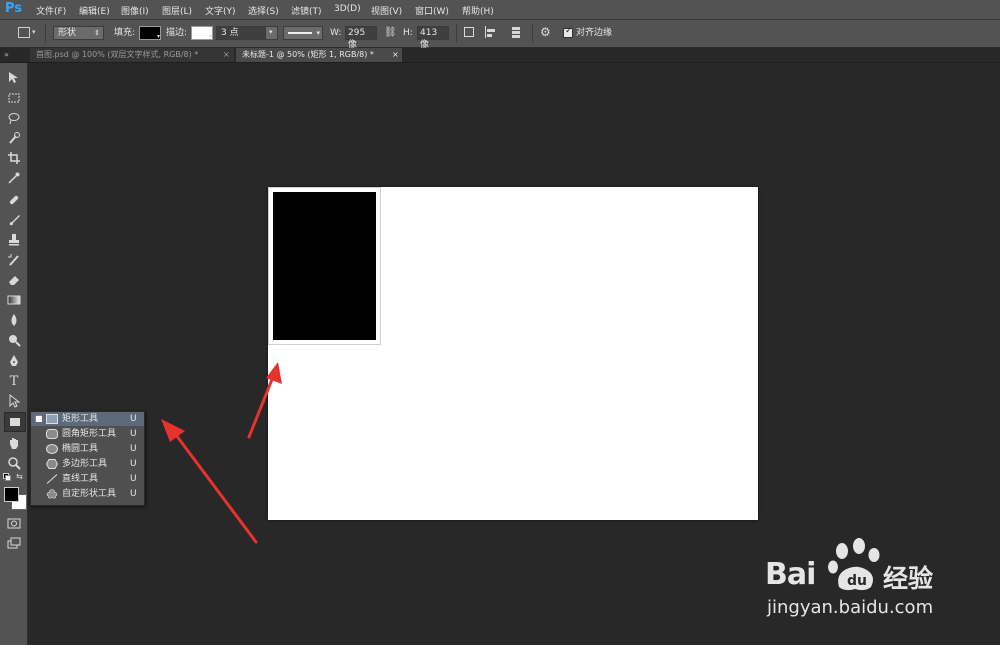  I want to click on svg-text: du, so click(857, 581).